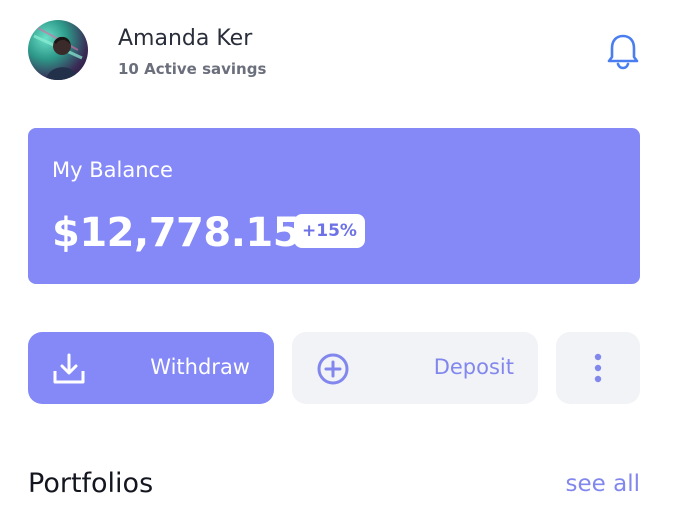 The height and width of the screenshot is (519, 678). I want to click on deposit-label: Deposit, so click(473, 367).